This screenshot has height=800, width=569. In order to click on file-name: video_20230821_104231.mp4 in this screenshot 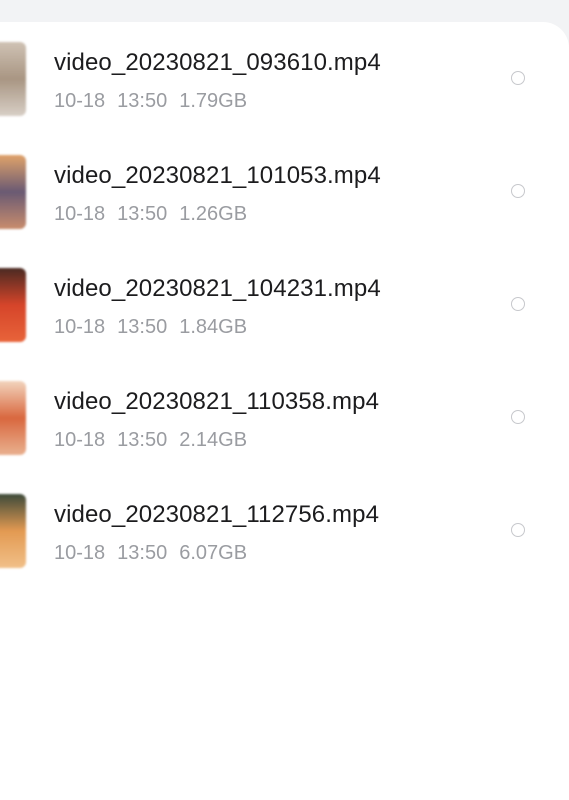, I will do `click(217, 288)`.